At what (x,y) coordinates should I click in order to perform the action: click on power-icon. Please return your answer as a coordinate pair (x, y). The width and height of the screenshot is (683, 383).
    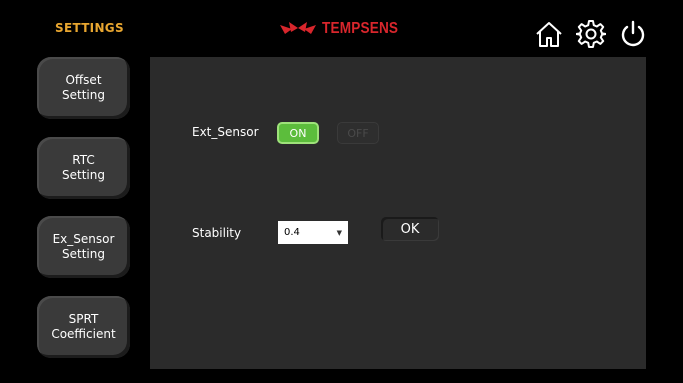
    Looking at the image, I should click on (633, 34).